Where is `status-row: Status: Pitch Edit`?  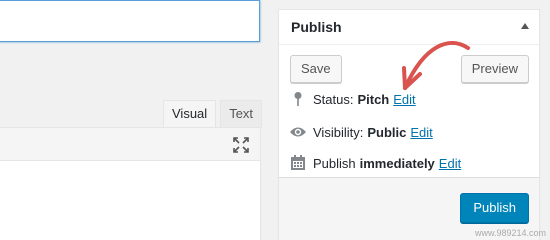 status-row: Status: Pitch Edit is located at coordinates (352, 99).